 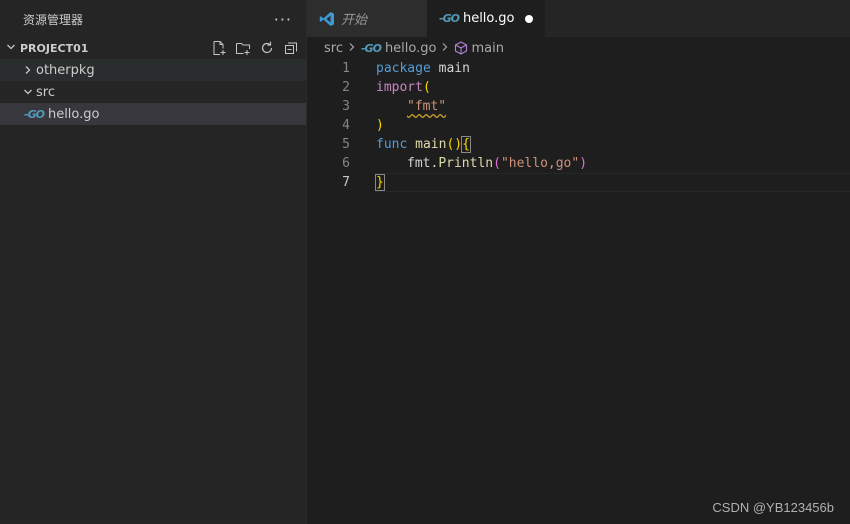 I want to click on more-actions-icon: ···, so click(x=283, y=19).